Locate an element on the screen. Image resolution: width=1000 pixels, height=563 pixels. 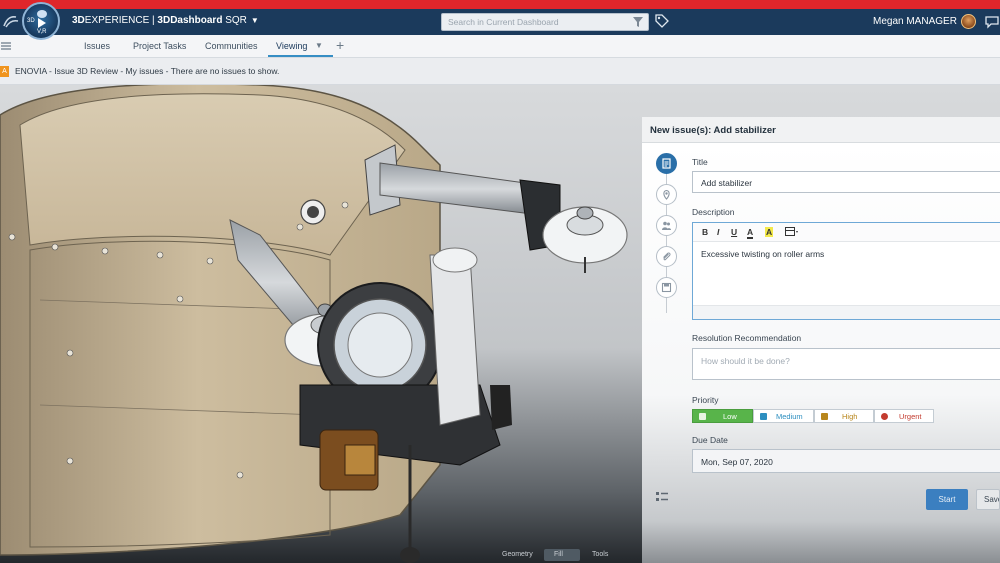
due-date-label: Due Date is located at coordinates (710, 440).